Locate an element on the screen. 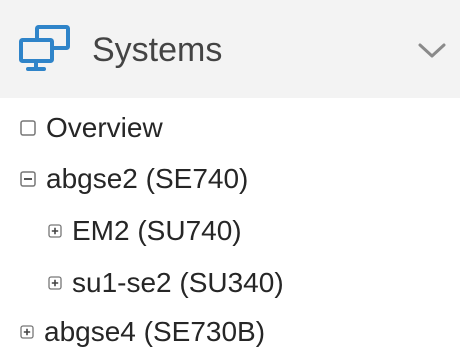  tree-item-abgse4: abgse4 (SE730B) is located at coordinates (142, 332).